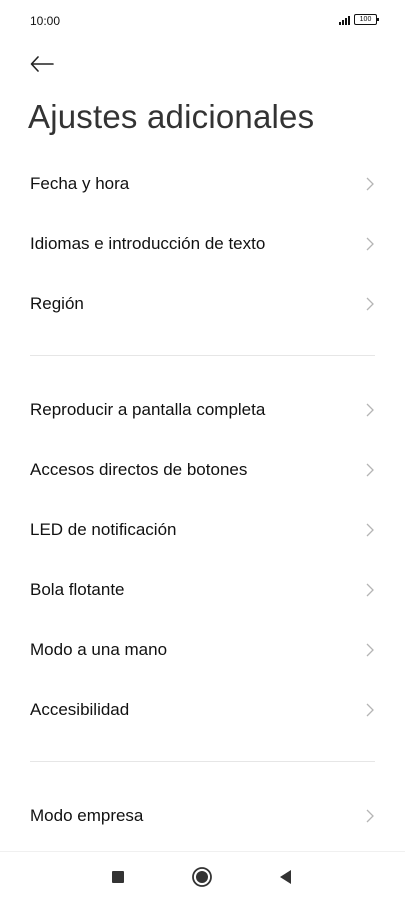 The height and width of the screenshot is (902, 405). Describe the element at coordinates (139, 469) in the screenshot. I see `menu-item-label: Accesos directos de botones` at that location.